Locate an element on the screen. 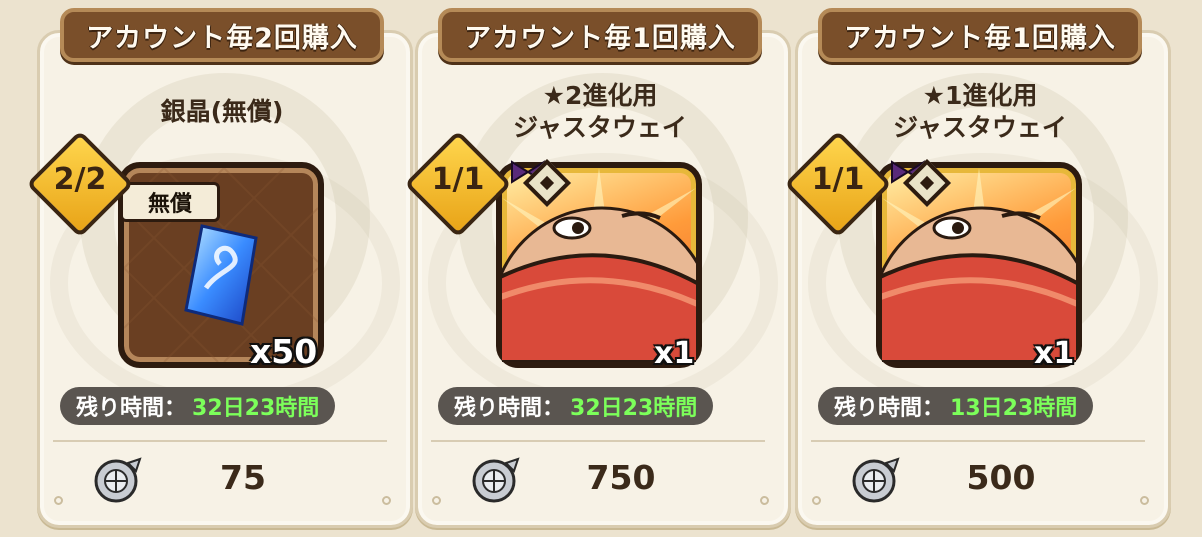 Image resolution: width=1202 pixels, height=537 pixels. banner-text: アカウント毎2回購入 is located at coordinates (222, 38).